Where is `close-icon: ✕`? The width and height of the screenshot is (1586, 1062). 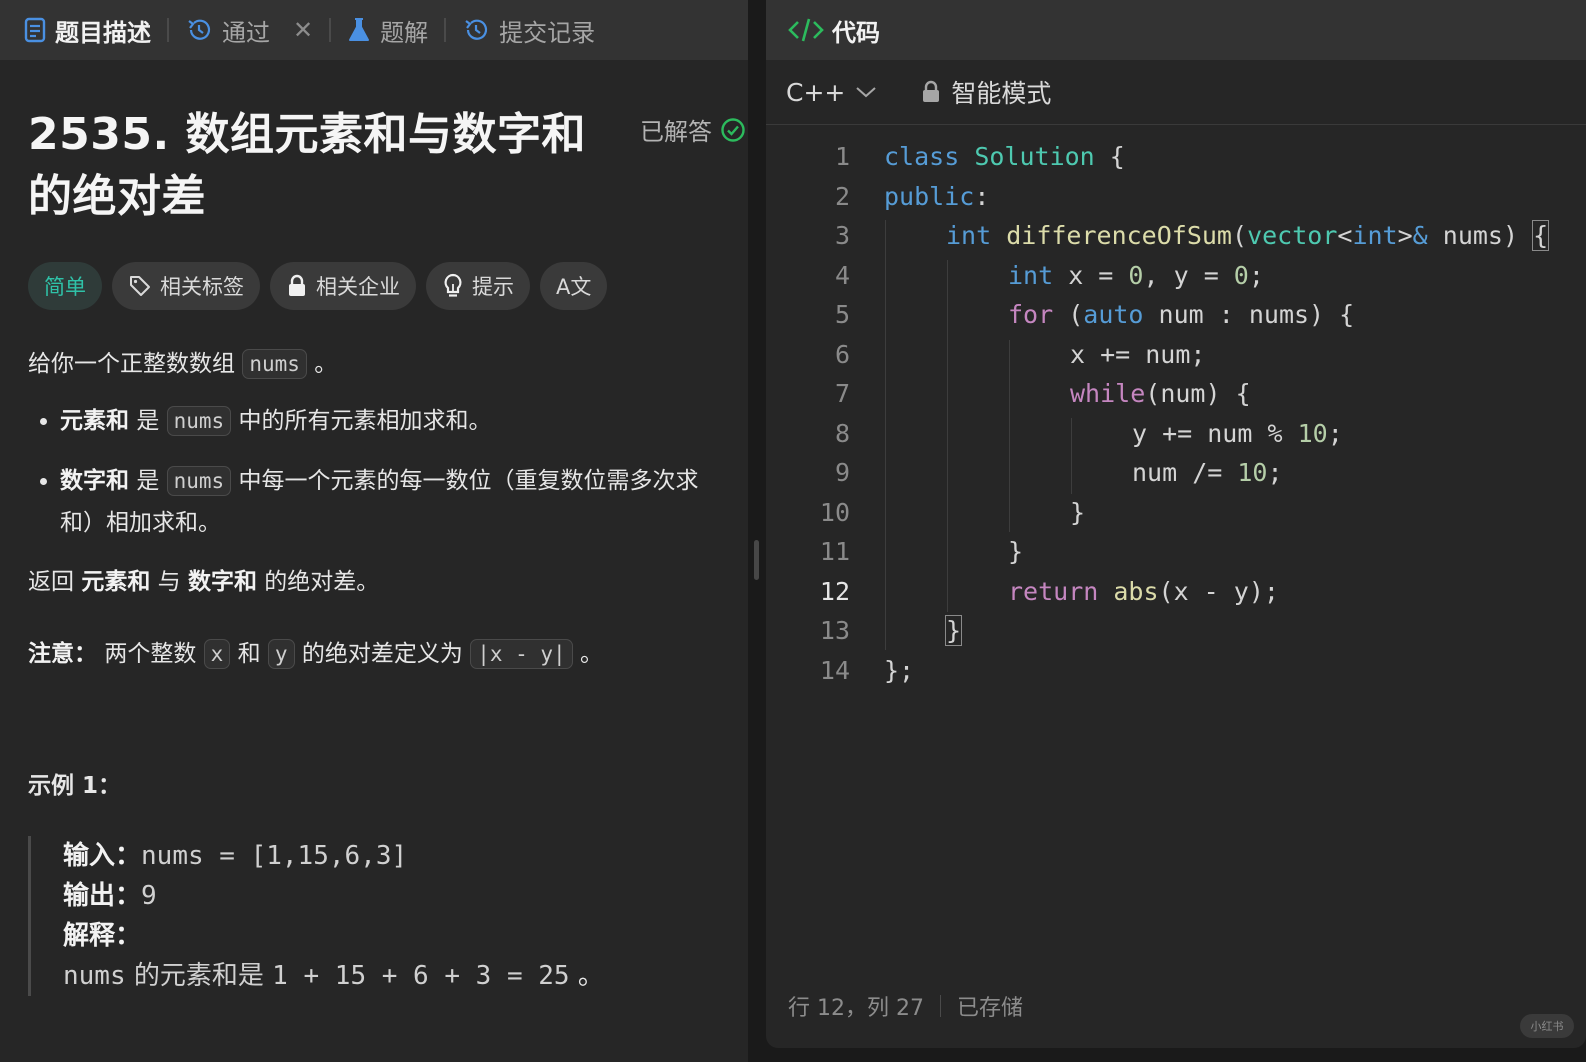 close-icon: ✕ is located at coordinates (303, 30).